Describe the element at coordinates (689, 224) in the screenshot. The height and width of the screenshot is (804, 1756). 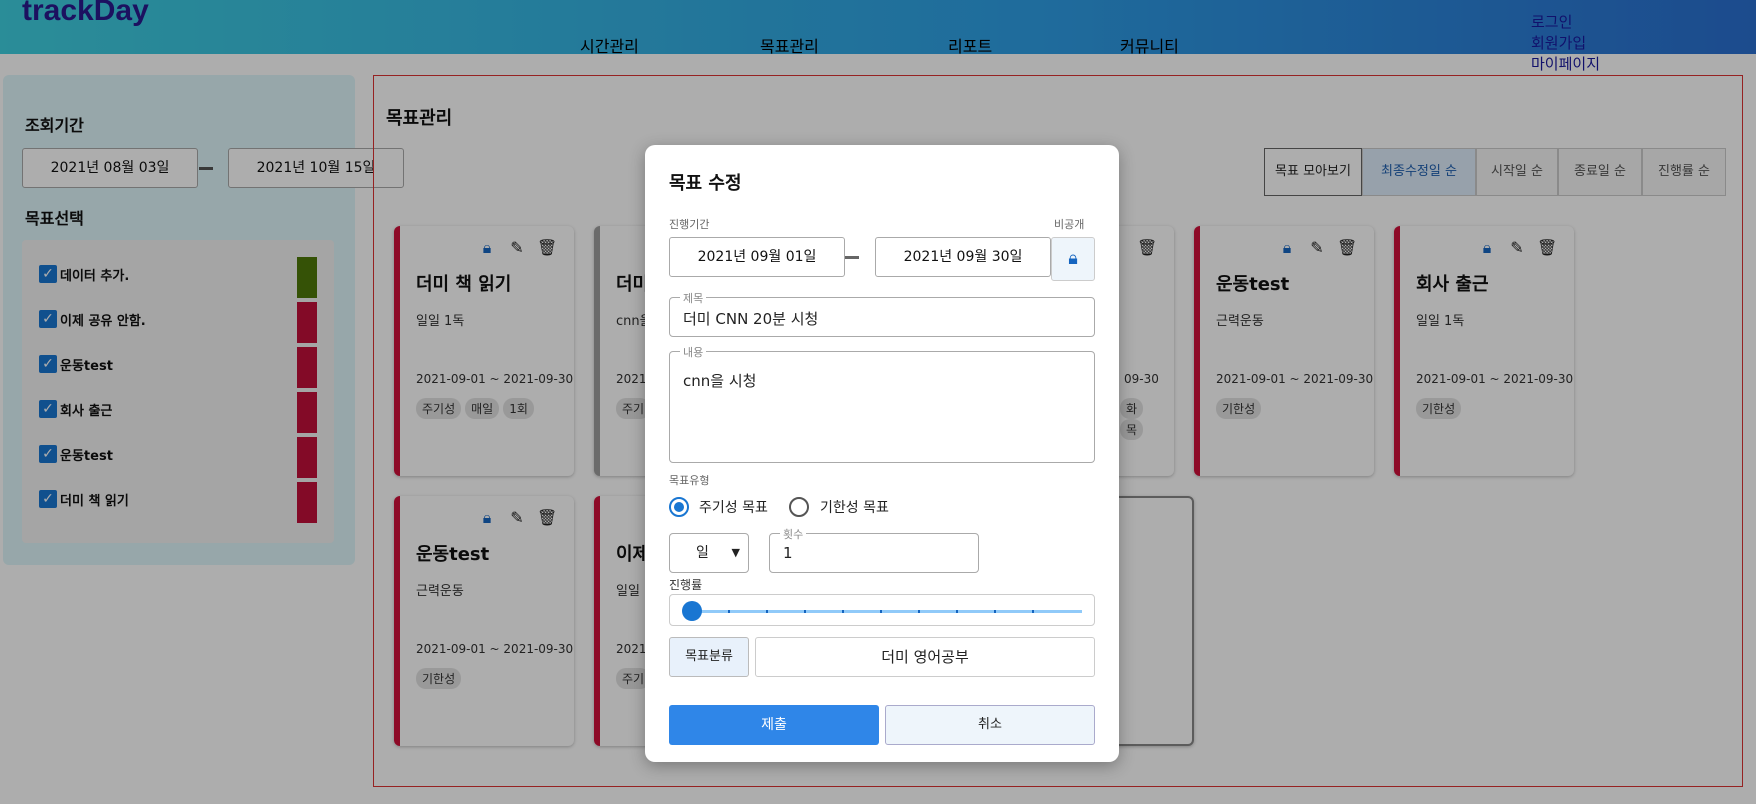
I see `period-label: 진행기간` at that location.